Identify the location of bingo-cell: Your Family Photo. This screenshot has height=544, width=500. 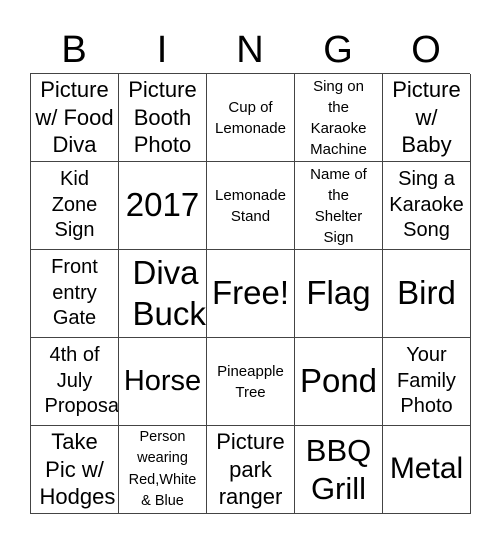
(427, 382).